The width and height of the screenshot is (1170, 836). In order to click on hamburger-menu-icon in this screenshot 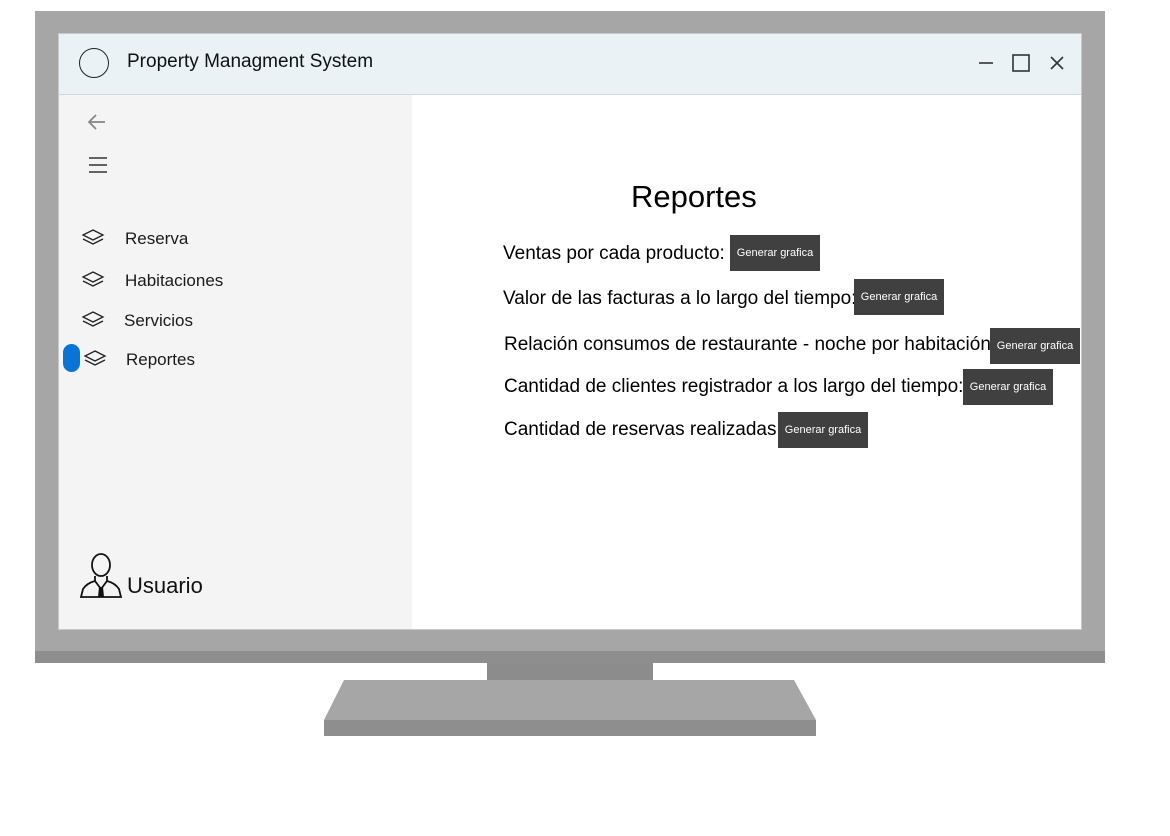, I will do `click(98, 165)`.